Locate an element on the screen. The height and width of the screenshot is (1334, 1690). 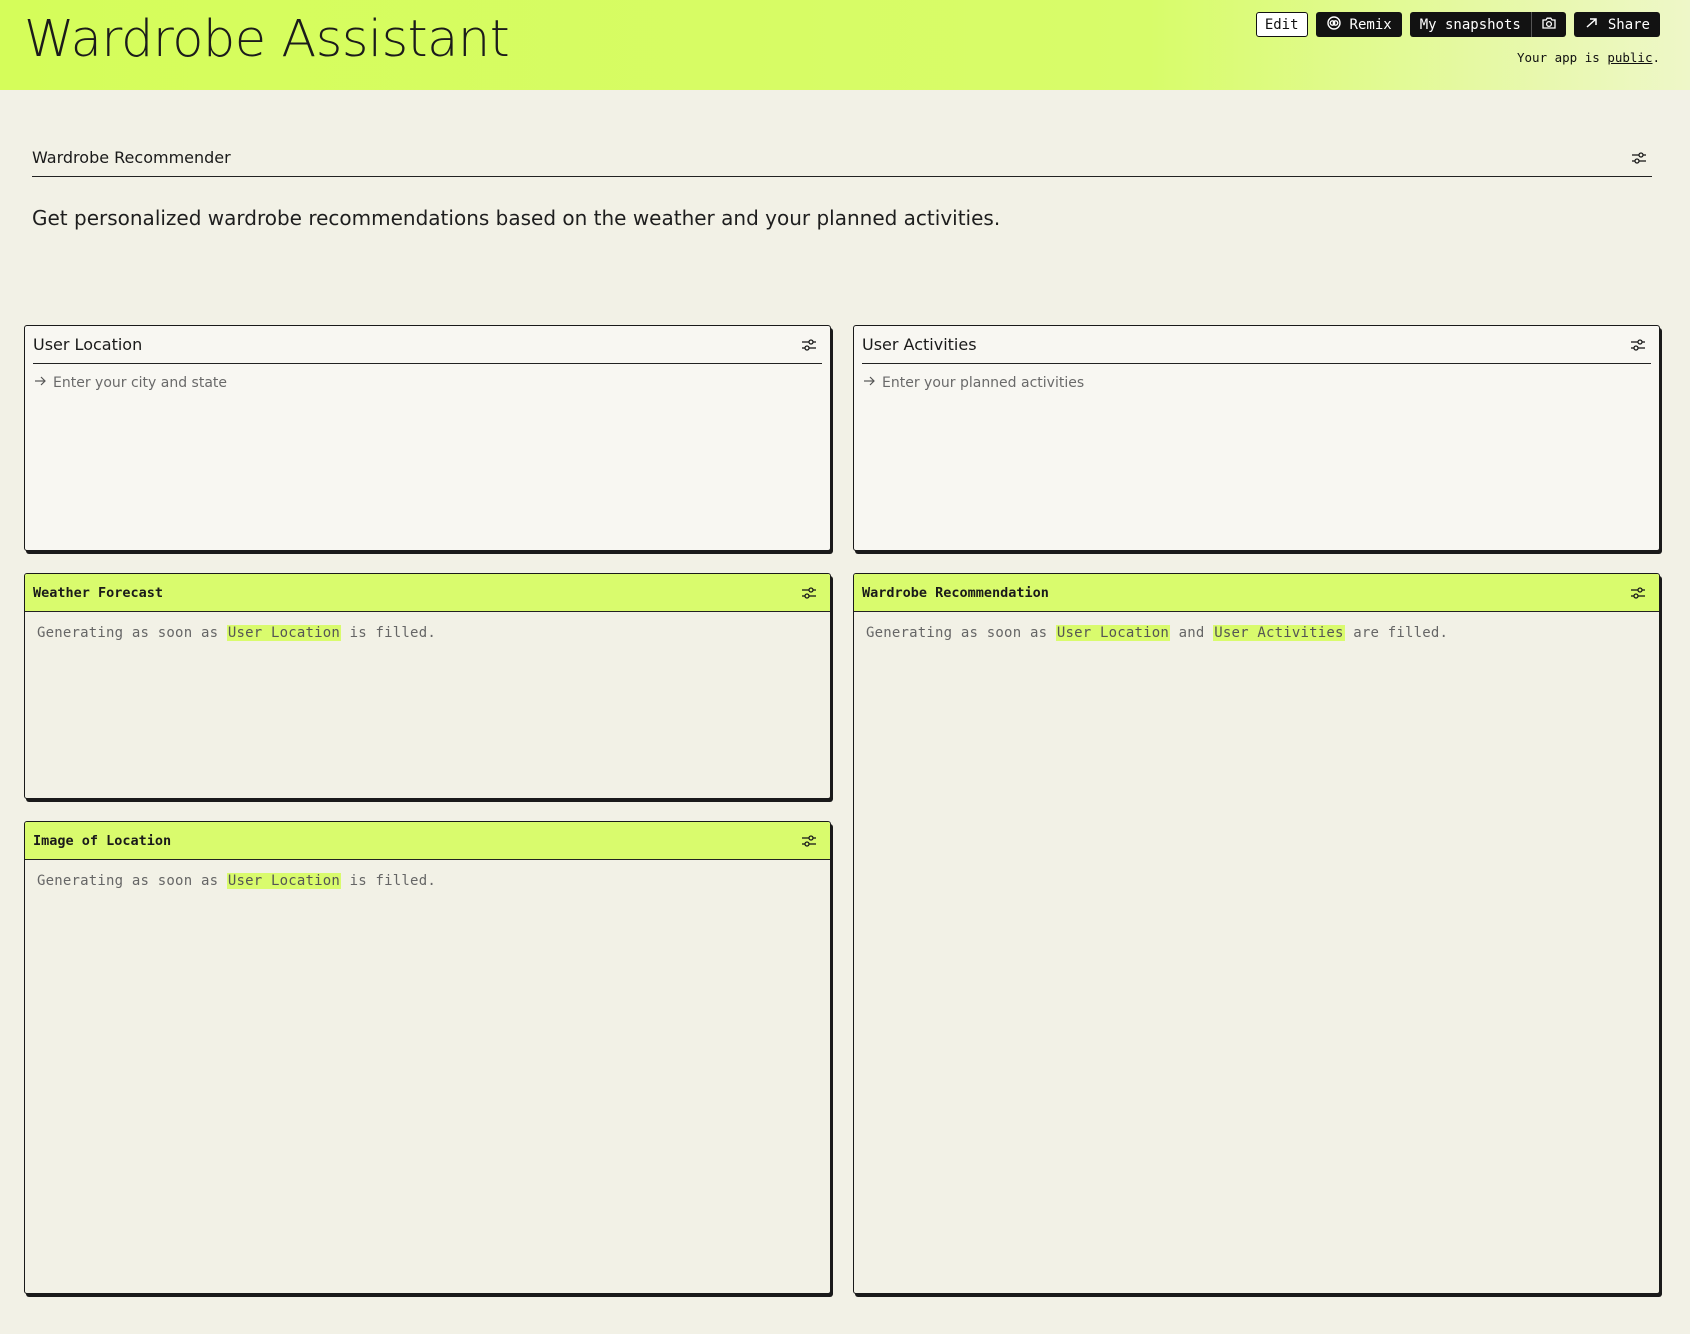
card-title: User Activities is located at coordinates (919, 344).